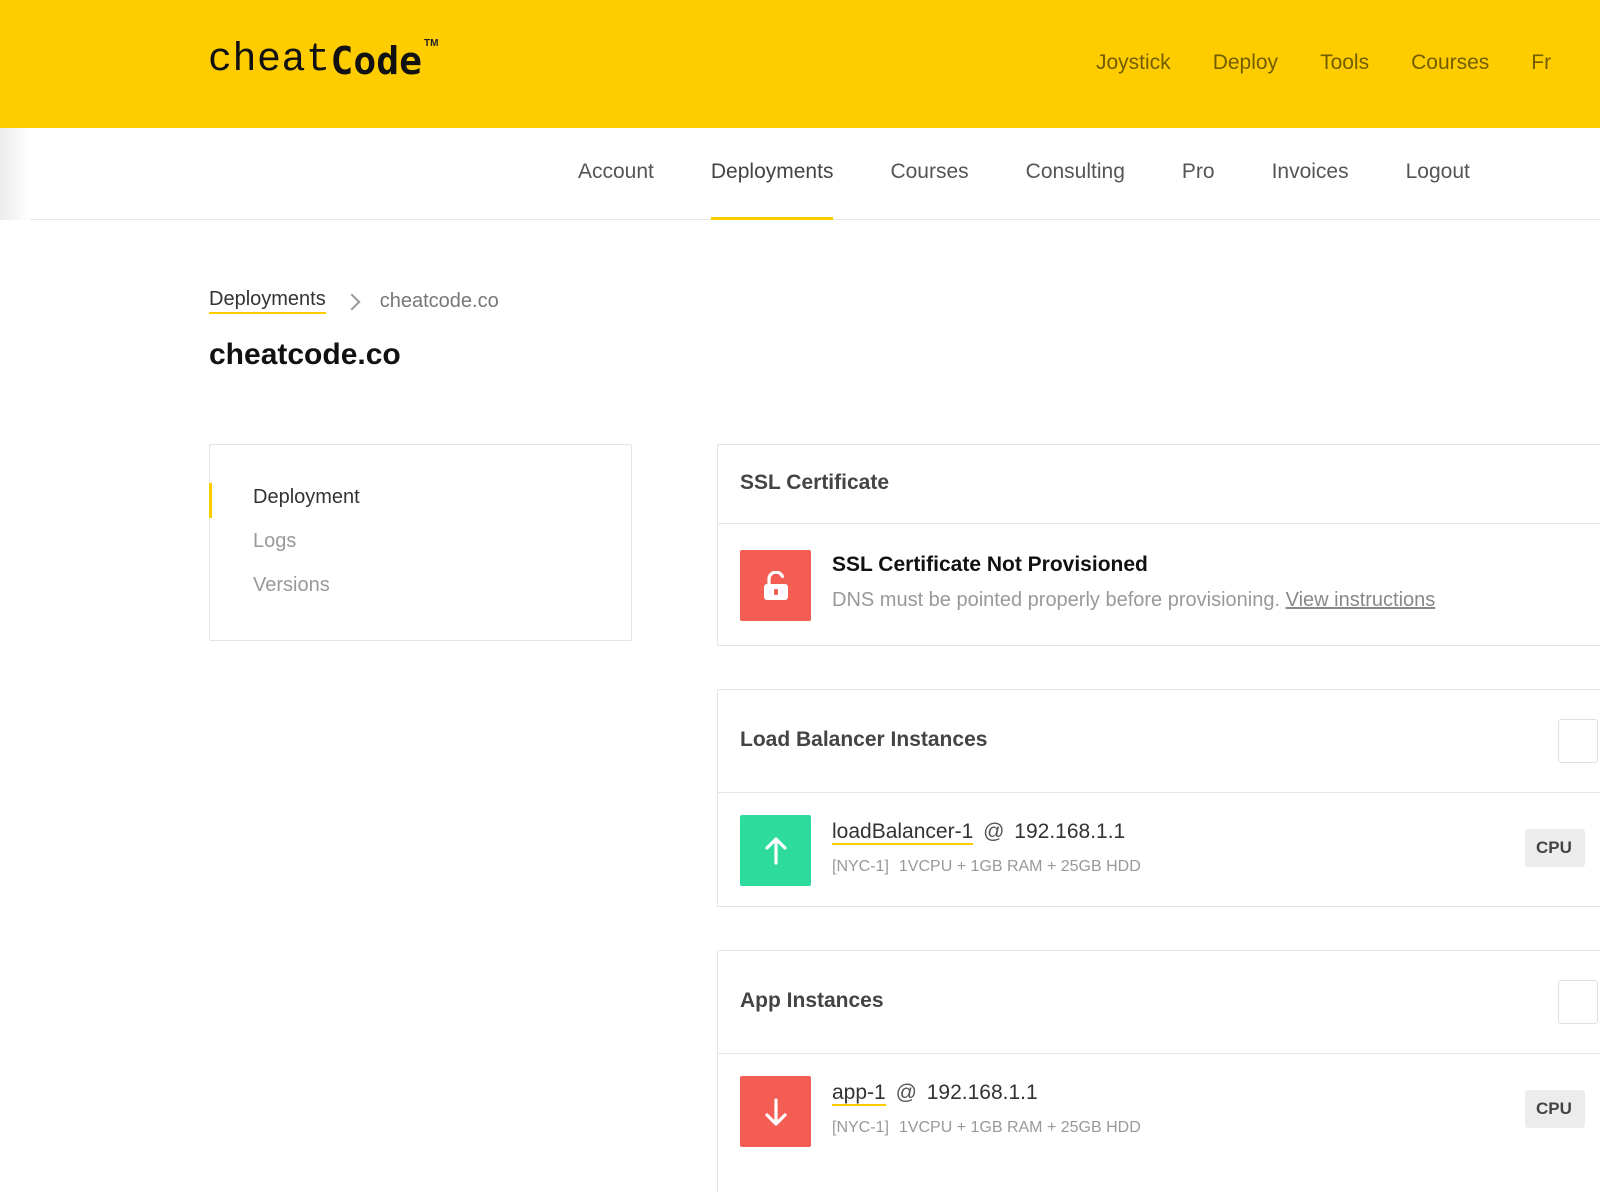 The height and width of the screenshot is (1192, 1600). Describe the element at coordinates (306, 497) in the screenshot. I see `sidebar-item-deployment: Deployment` at that location.